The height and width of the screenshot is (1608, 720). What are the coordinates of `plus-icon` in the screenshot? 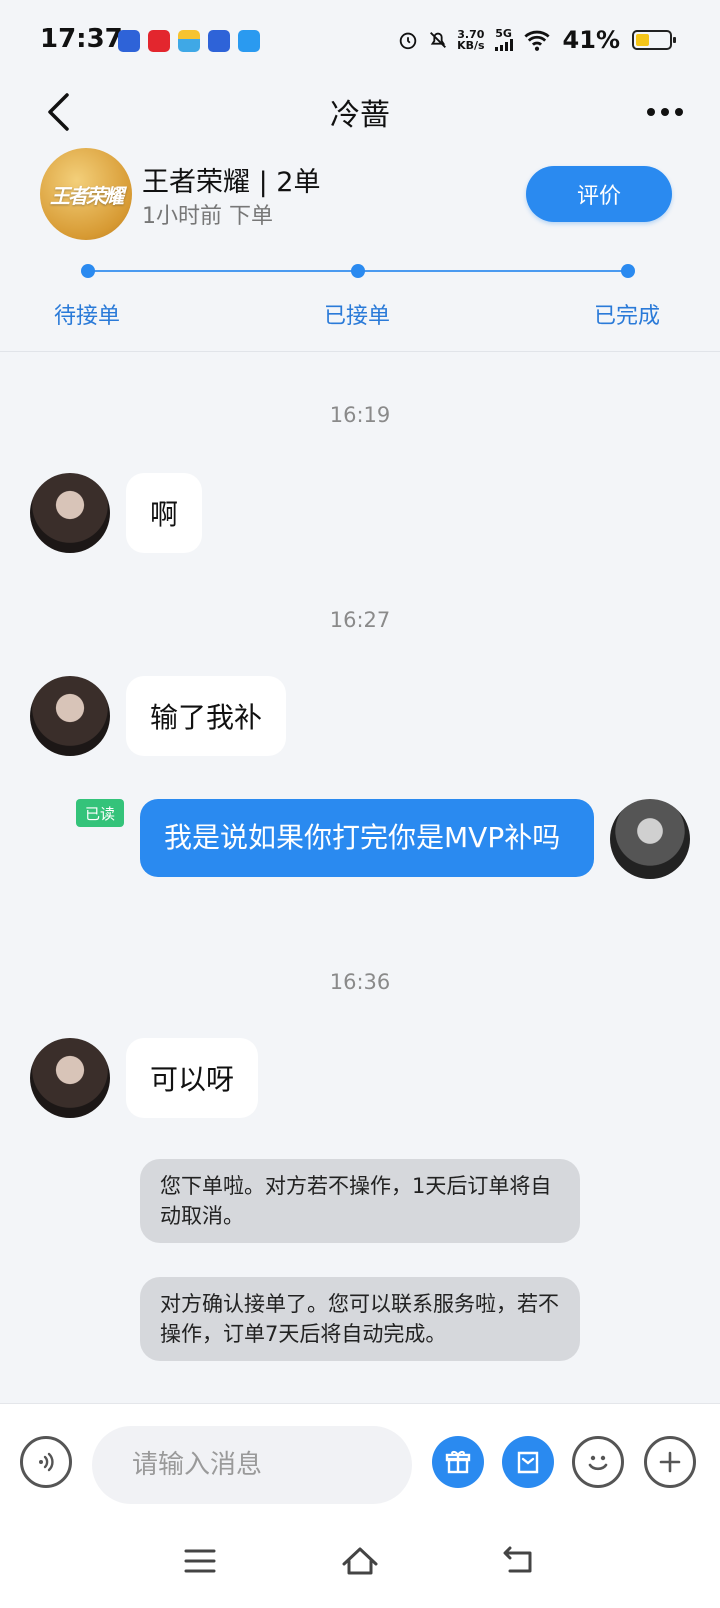 It's located at (670, 1462).